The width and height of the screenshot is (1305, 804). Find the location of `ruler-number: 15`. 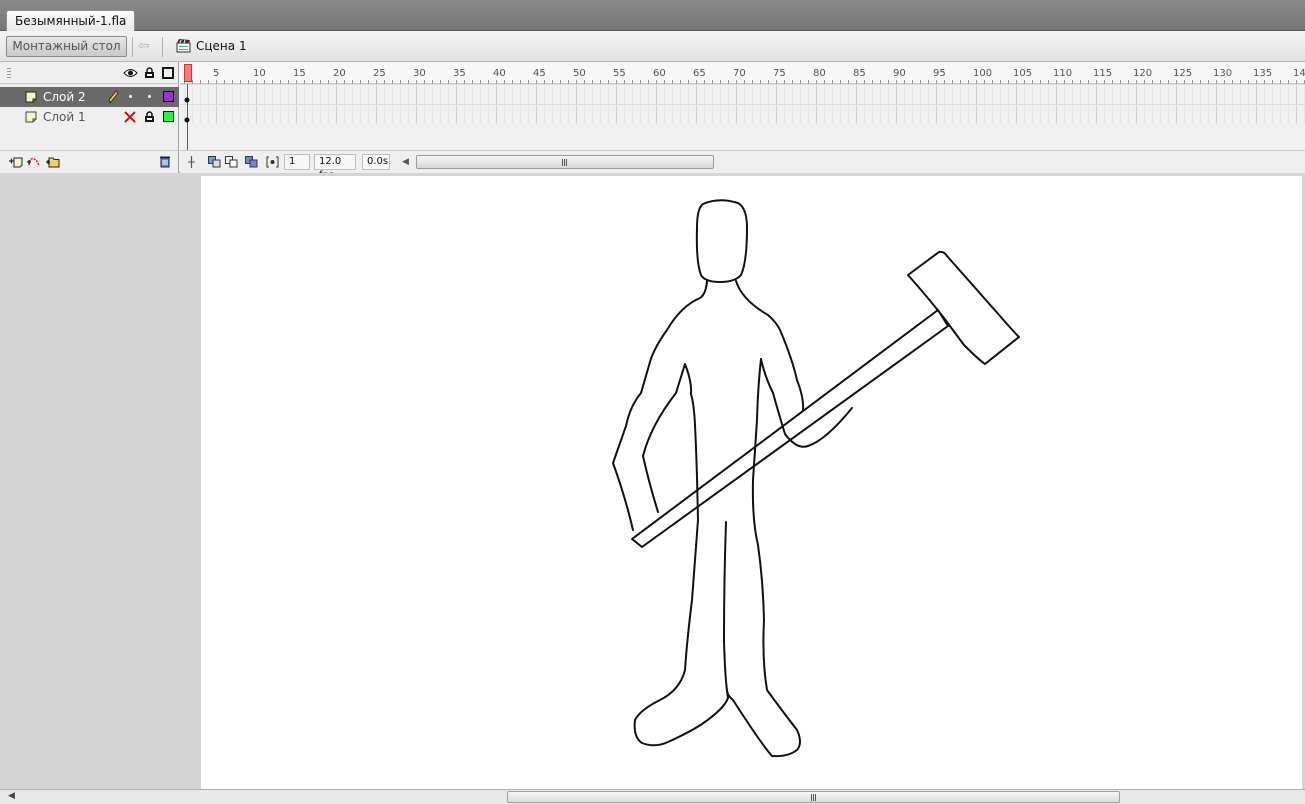

ruler-number: 15 is located at coordinates (299, 73).